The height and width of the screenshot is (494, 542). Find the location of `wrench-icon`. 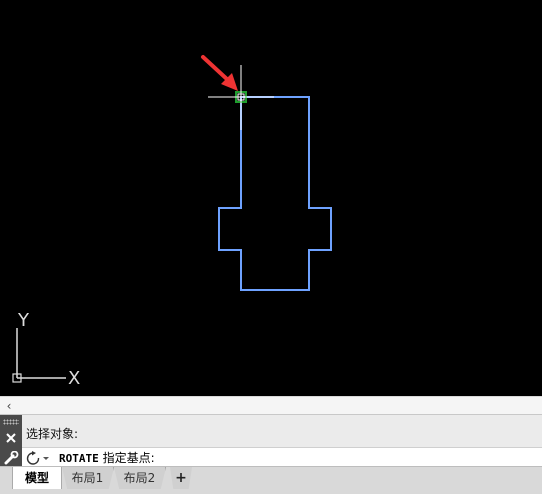

wrench-icon is located at coordinates (11, 458).